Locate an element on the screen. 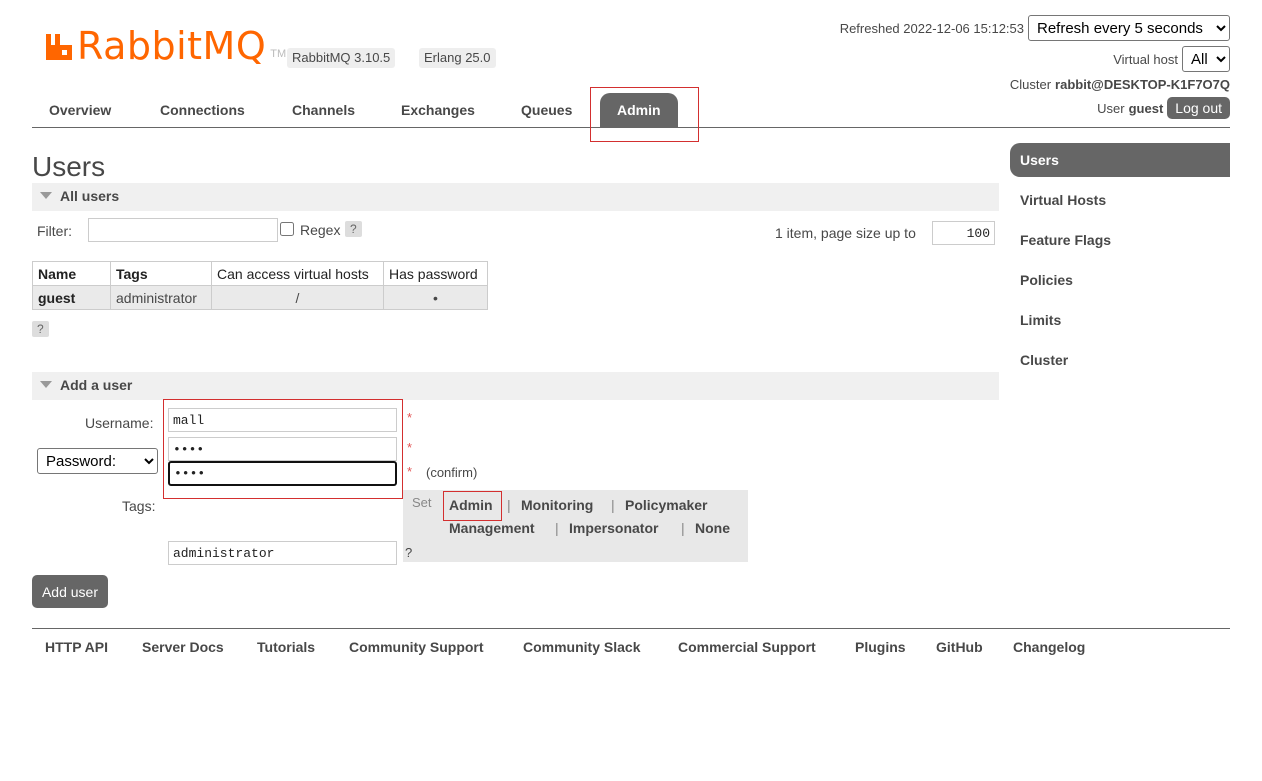  tag-option-monitoring: Monitoring is located at coordinates (557, 505).